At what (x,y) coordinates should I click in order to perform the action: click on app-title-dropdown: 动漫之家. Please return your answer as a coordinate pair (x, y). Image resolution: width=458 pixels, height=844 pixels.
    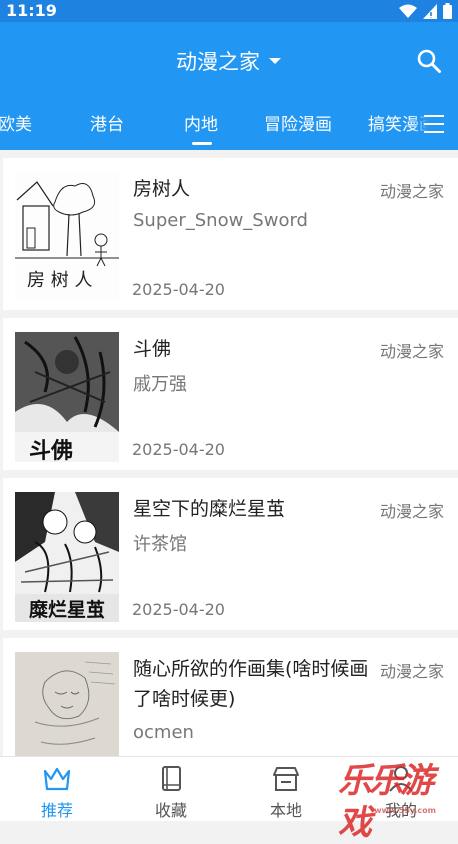
    Looking at the image, I should click on (229, 61).